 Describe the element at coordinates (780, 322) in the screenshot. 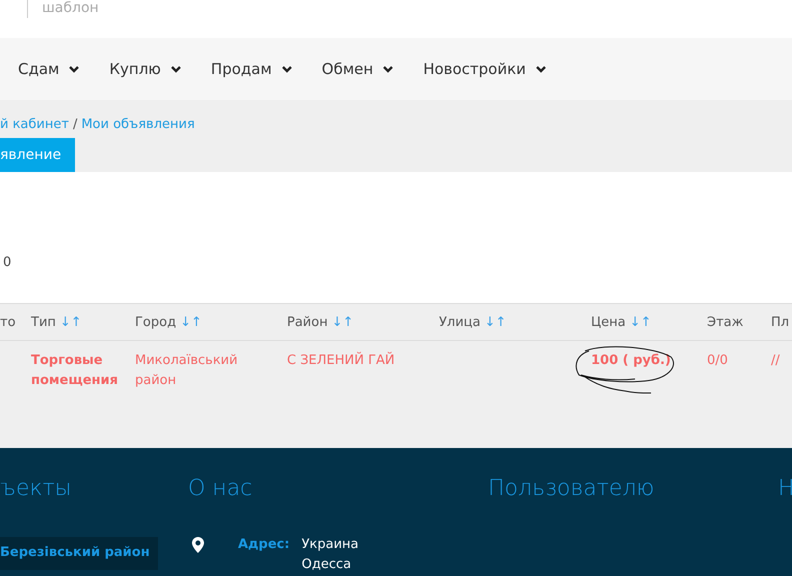

I see `column-header: Пл` at that location.